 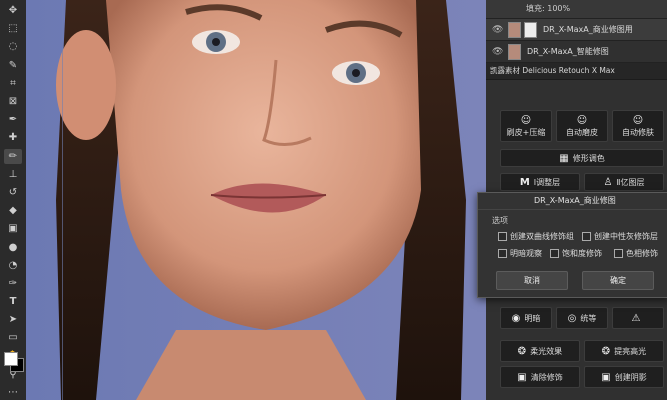 I want to click on person-icon: ♙, so click(x=608, y=182).